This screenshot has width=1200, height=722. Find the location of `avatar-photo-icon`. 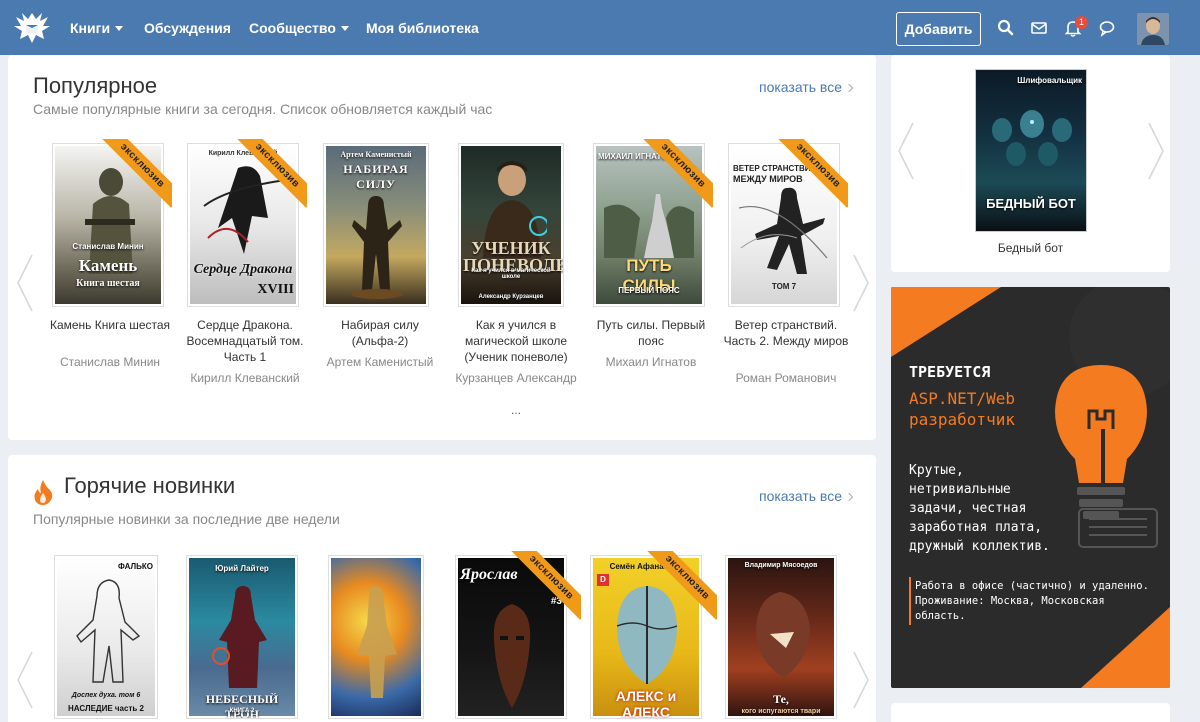

avatar-photo-icon is located at coordinates (1153, 29).